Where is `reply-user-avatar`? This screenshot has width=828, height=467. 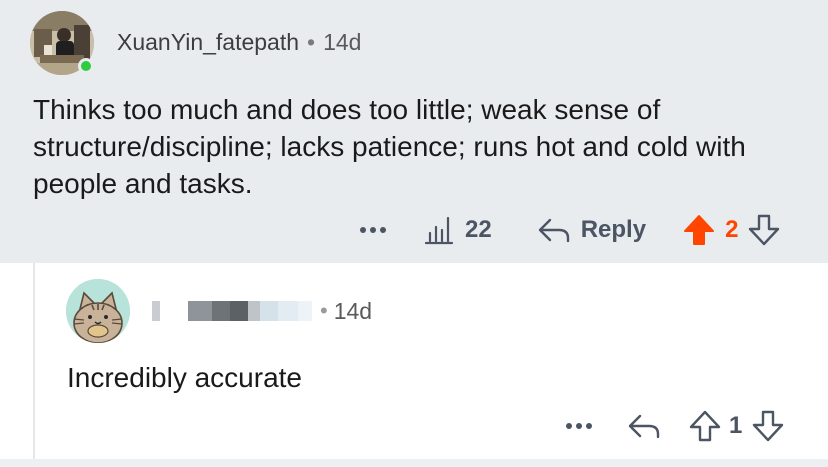 reply-user-avatar is located at coordinates (98, 311).